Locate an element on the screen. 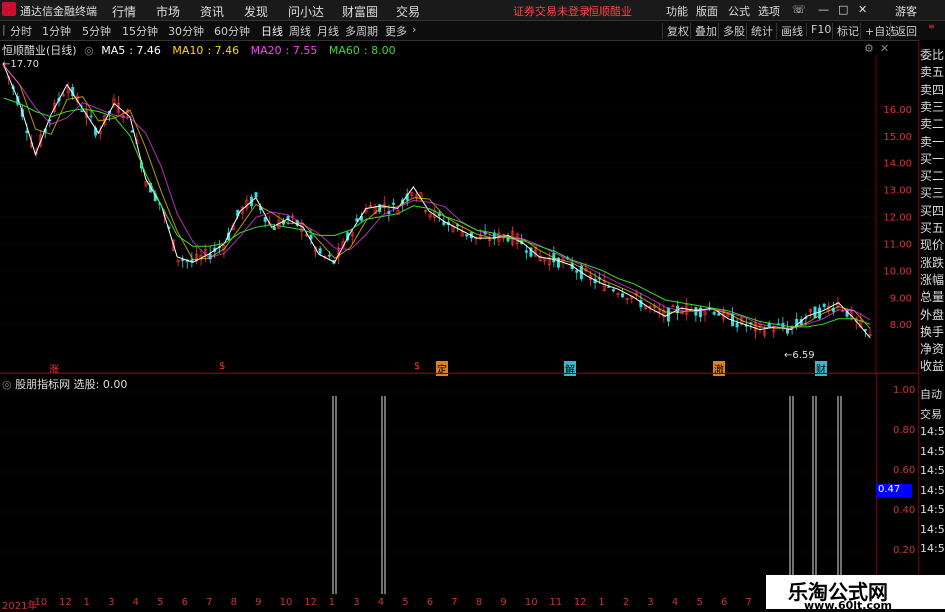 The height and width of the screenshot is (612, 945). period-15min: 15分钟 is located at coordinates (140, 31).